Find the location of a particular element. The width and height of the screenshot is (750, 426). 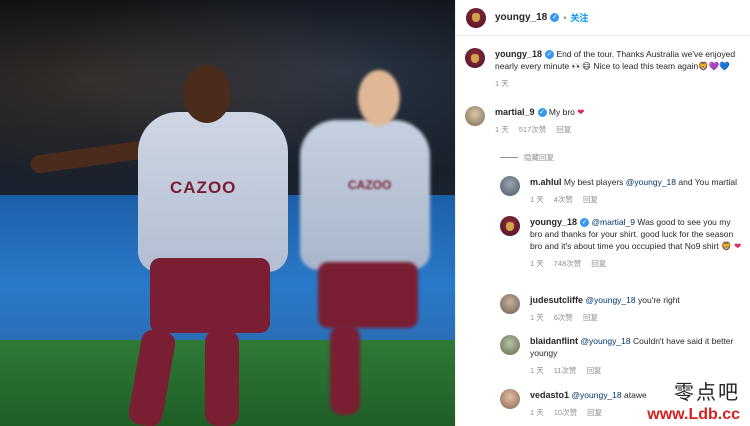

reply-username: judesutcliffe is located at coordinates (556, 300).